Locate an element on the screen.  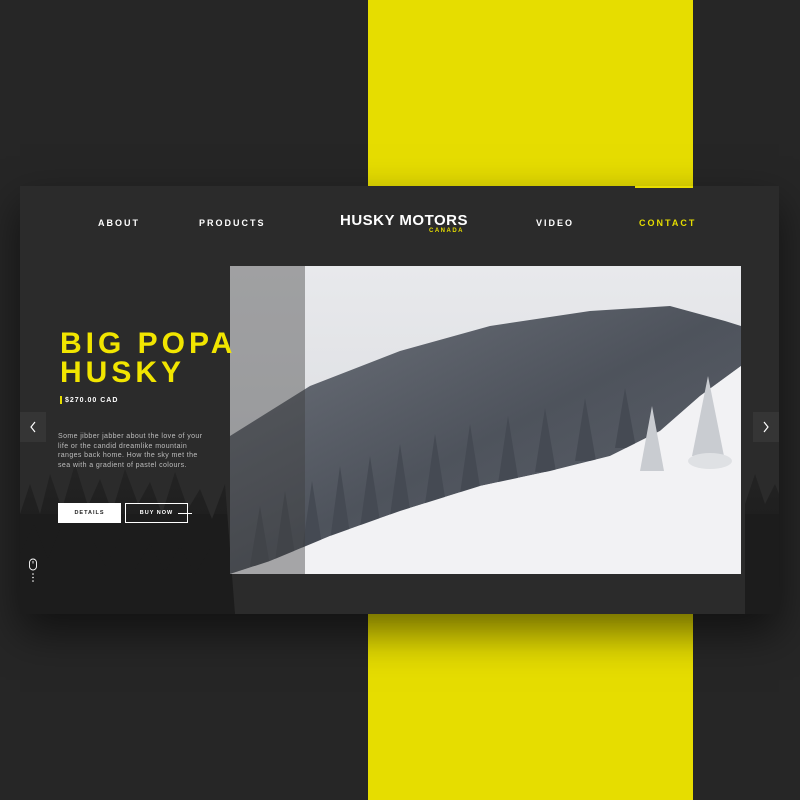
chevron-left-icon is located at coordinates (33, 427).